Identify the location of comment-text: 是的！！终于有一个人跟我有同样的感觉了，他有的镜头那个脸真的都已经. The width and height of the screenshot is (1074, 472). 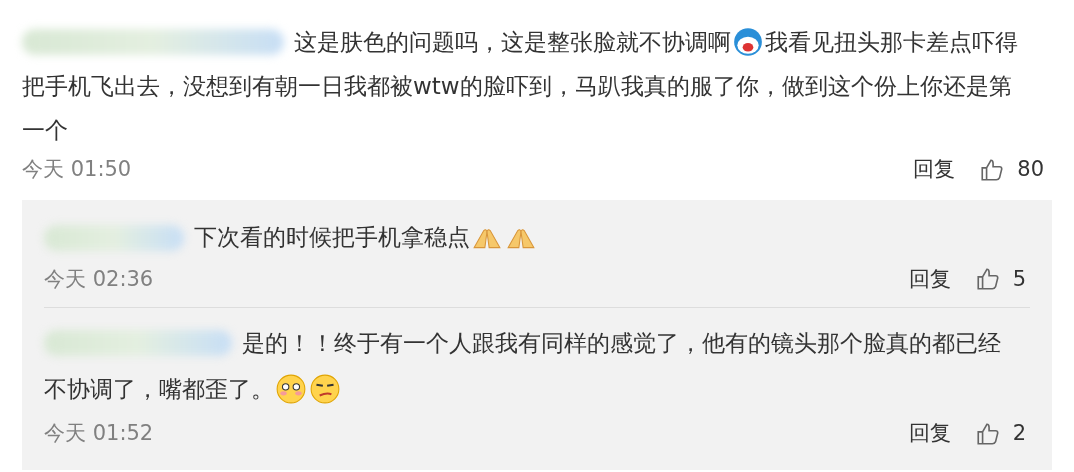
(621, 343).